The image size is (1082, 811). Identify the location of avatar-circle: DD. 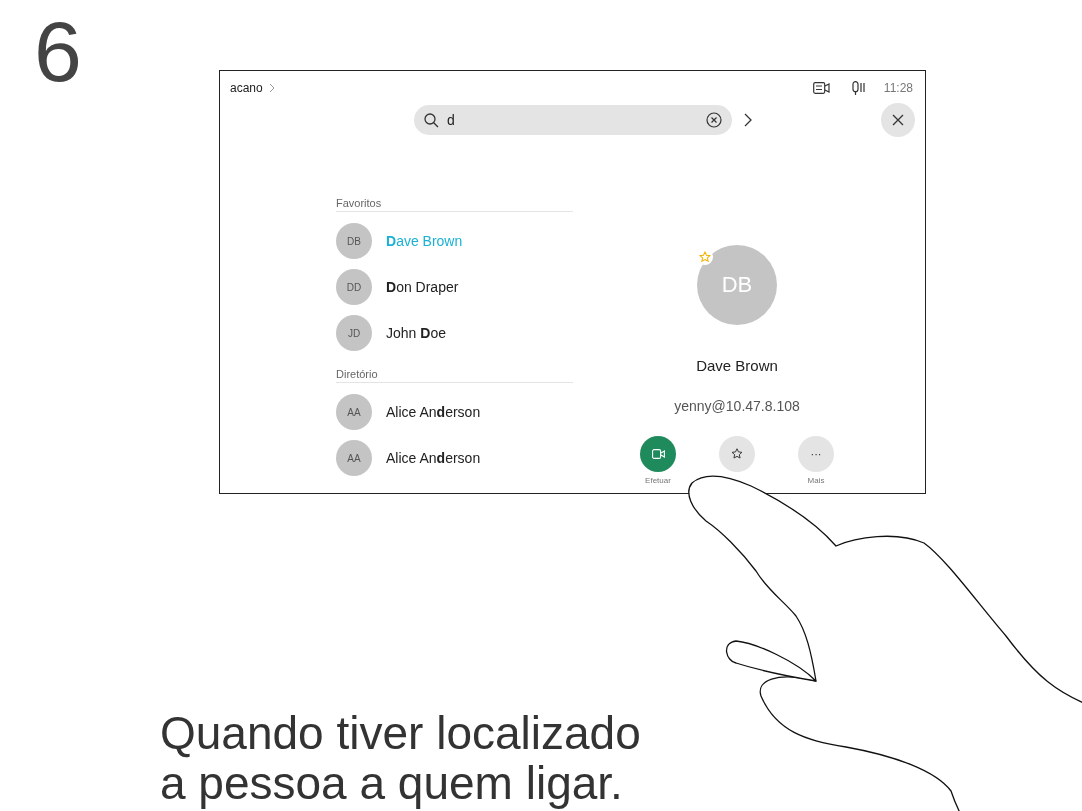
(354, 287).